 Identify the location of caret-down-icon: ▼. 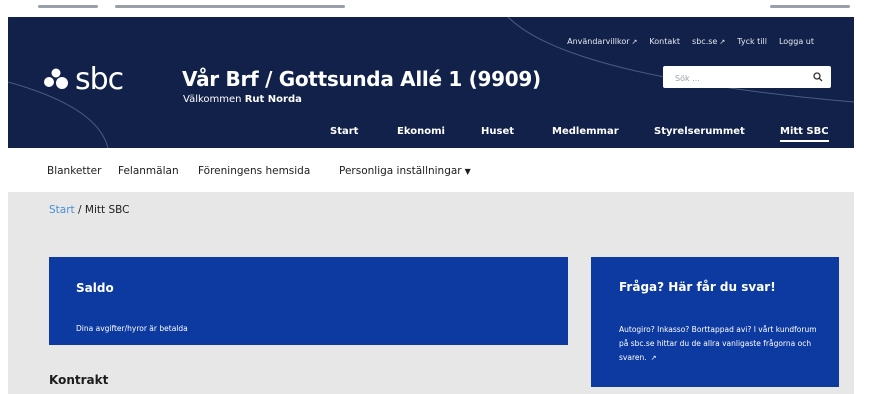
(467, 171).